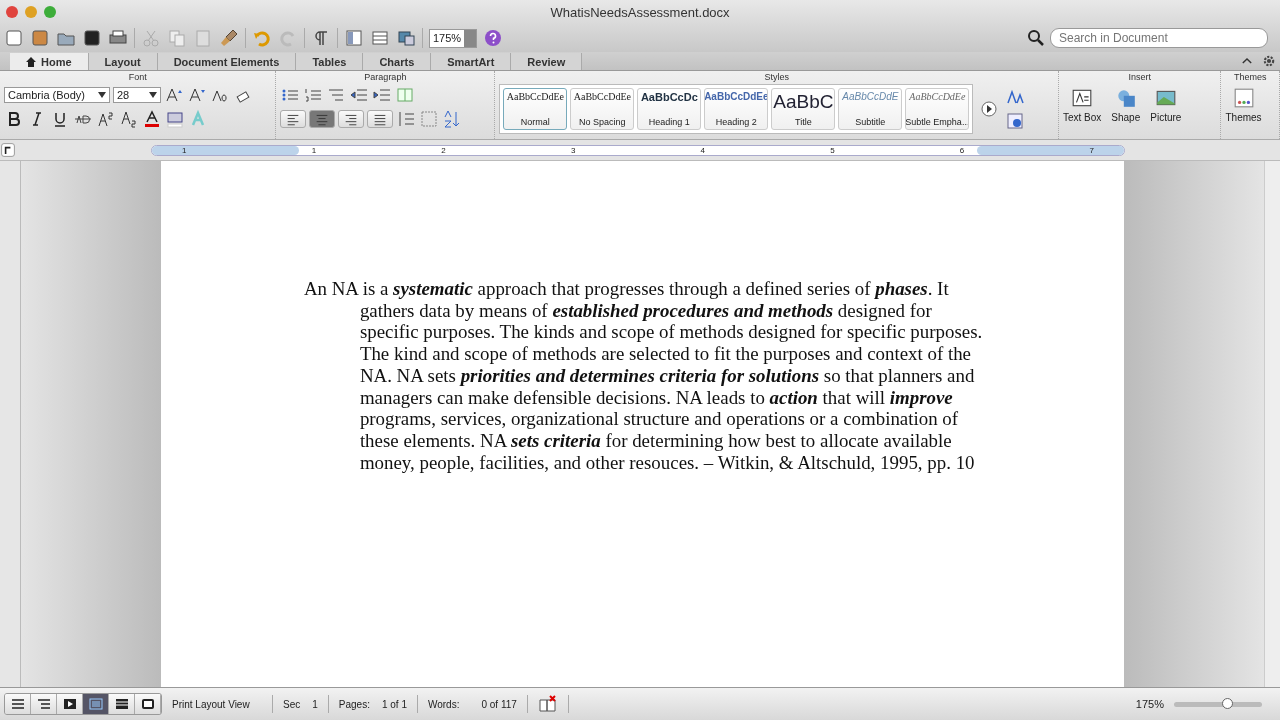 This screenshot has width=1280, height=720. Describe the element at coordinates (1149, 704) in the screenshot. I see `zoom-value: 175%` at that location.